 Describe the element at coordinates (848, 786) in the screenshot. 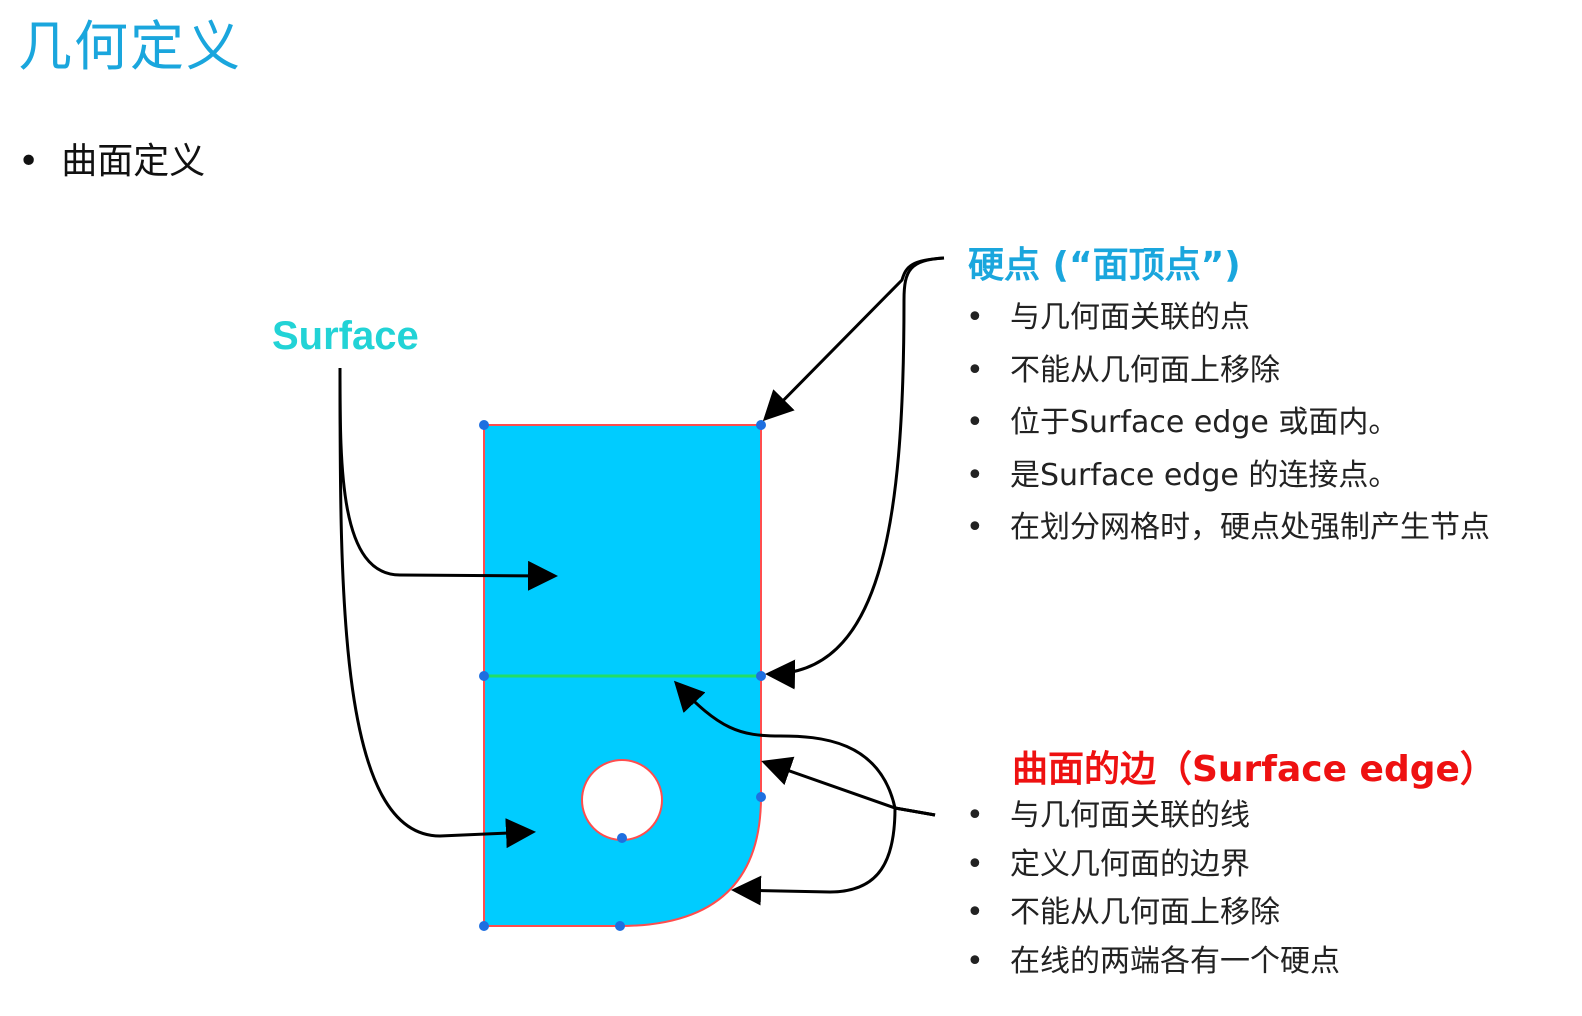

I see `surface-edge-arrow-right` at that location.